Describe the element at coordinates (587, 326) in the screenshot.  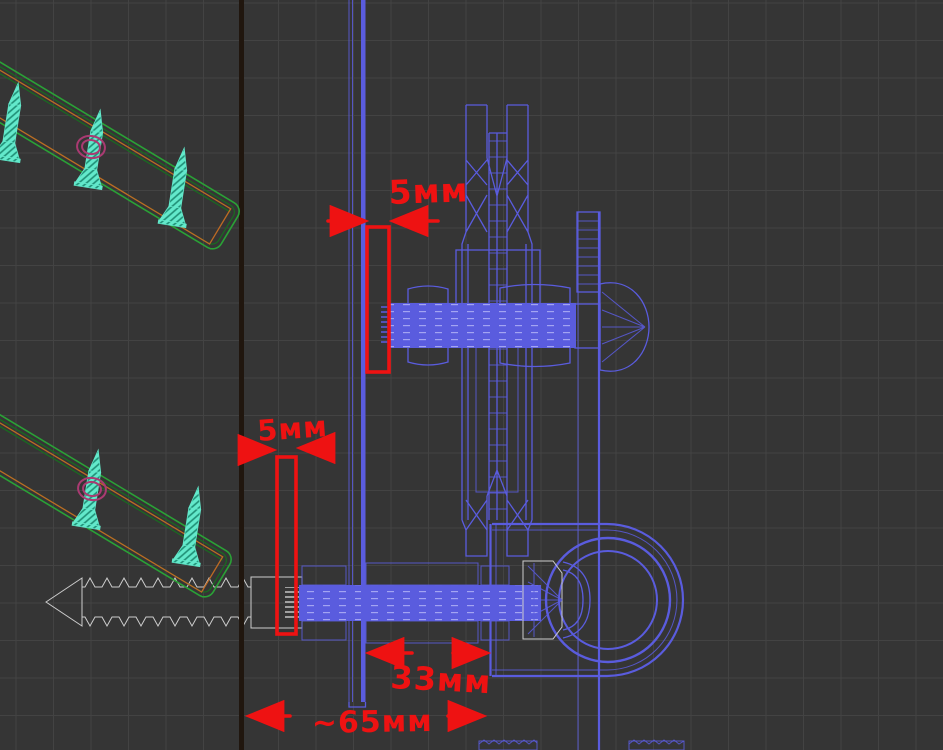
I see `axle-thread-section` at that location.